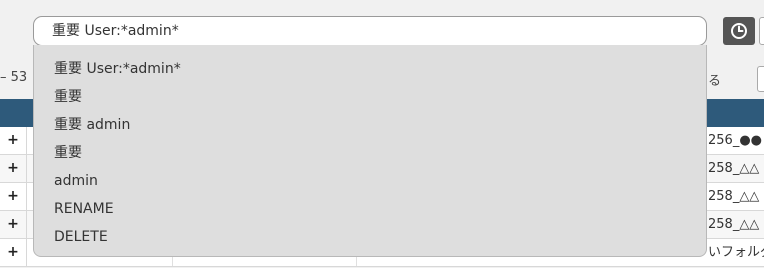  I want to click on name-cell: 256_●●, so click(735, 140).